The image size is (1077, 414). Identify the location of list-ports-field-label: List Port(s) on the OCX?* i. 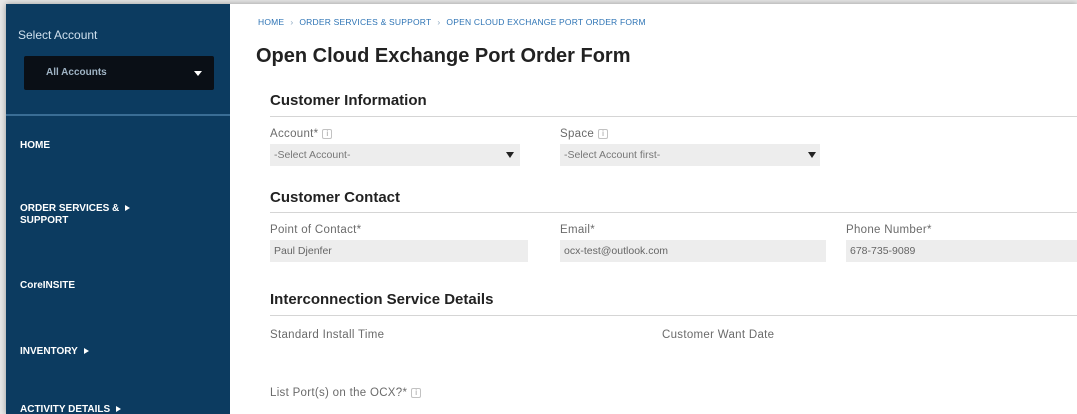
(346, 393).